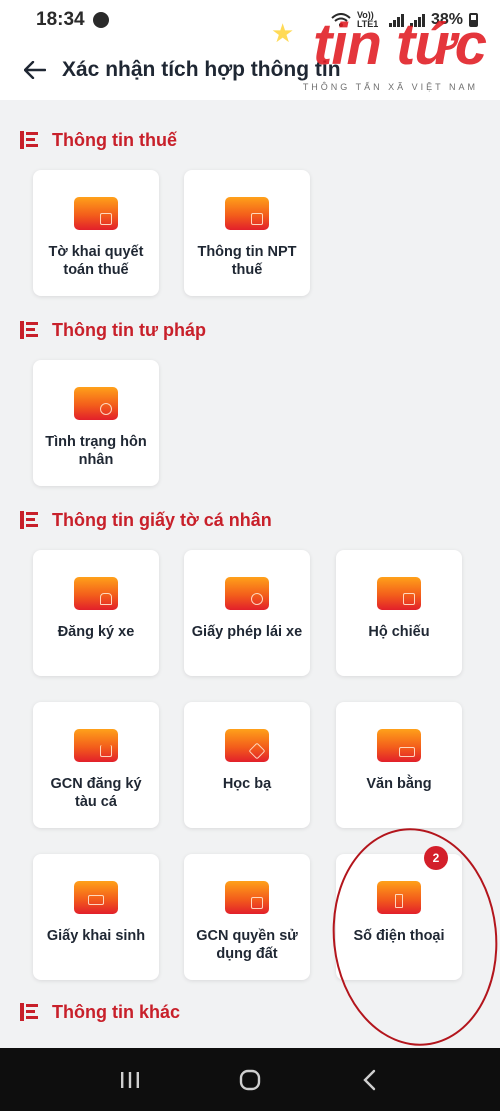 Image resolution: width=500 pixels, height=1111 pixels. Describe the element at coordinates (100, 20) in the screenshot. I see `messenger-icon` at that location.